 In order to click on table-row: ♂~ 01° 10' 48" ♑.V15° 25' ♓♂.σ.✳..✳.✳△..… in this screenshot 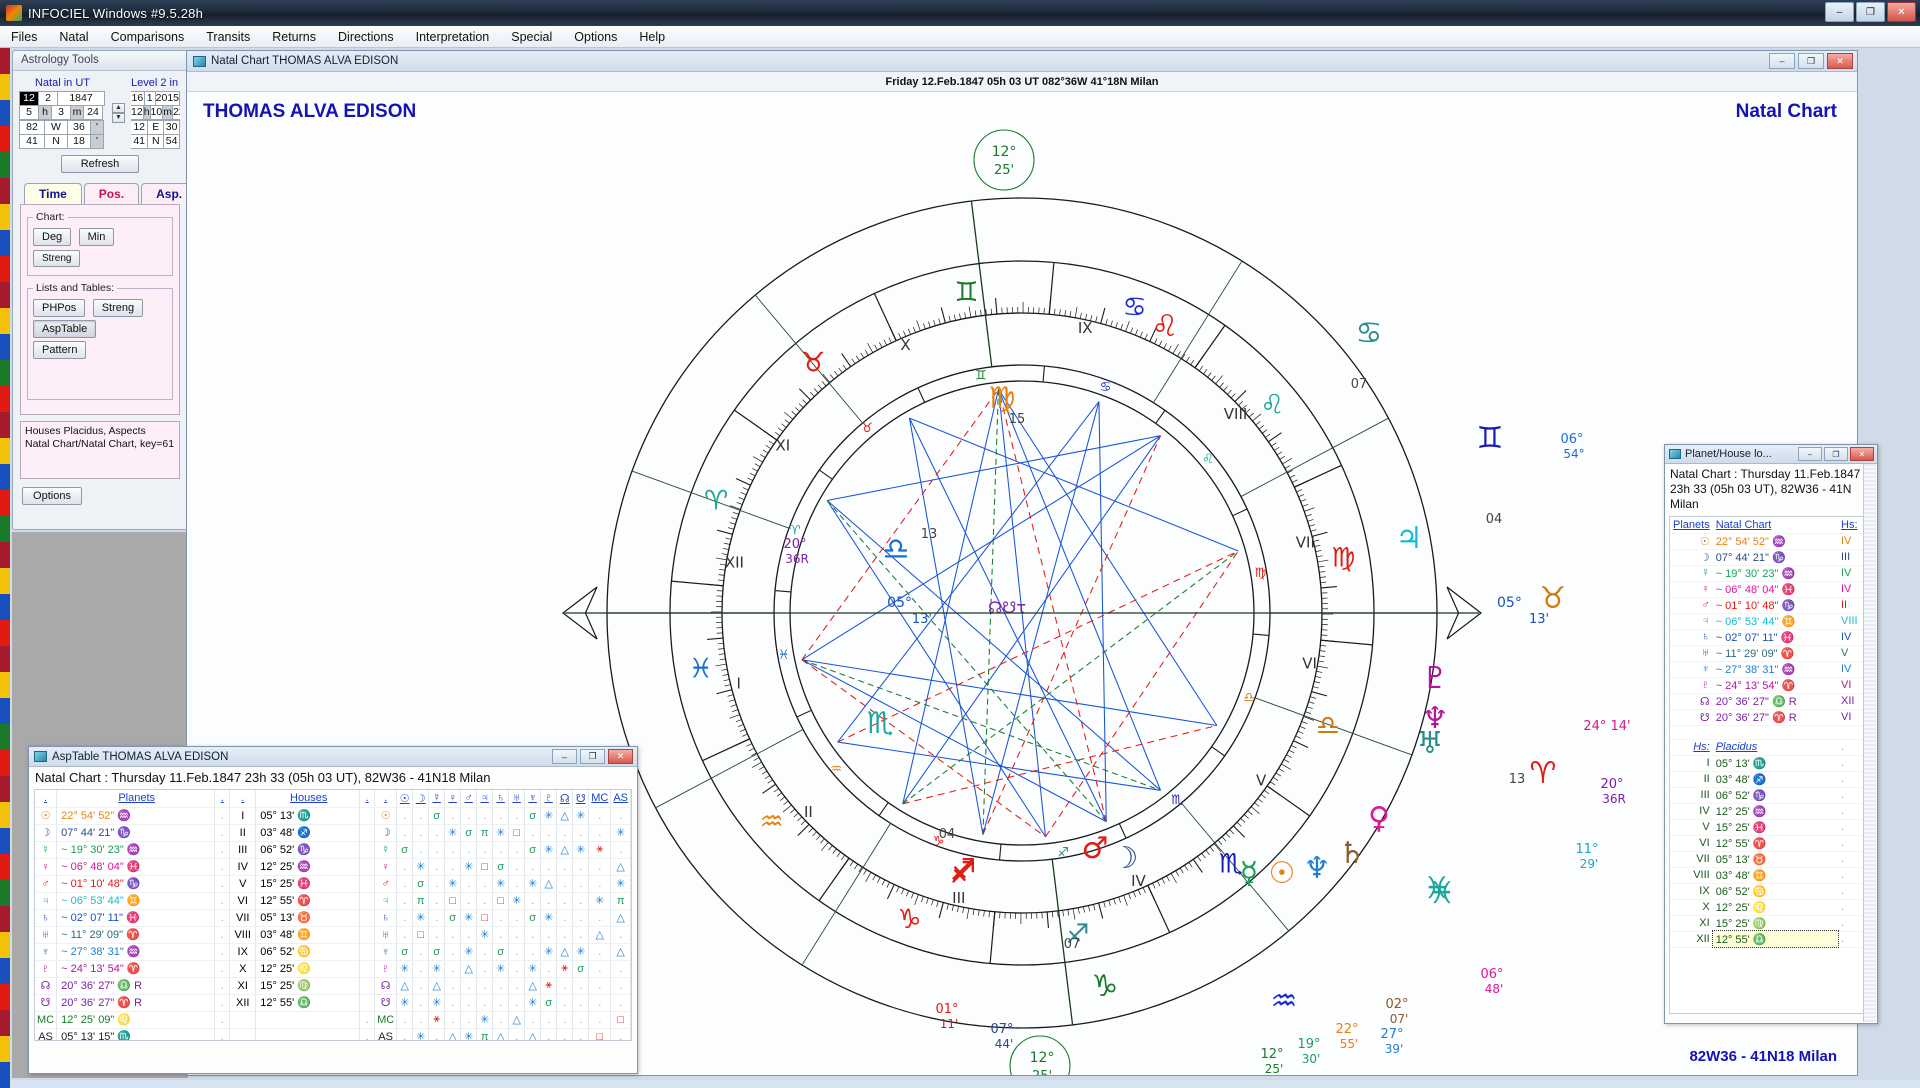, I will do `click(333, 883)`.